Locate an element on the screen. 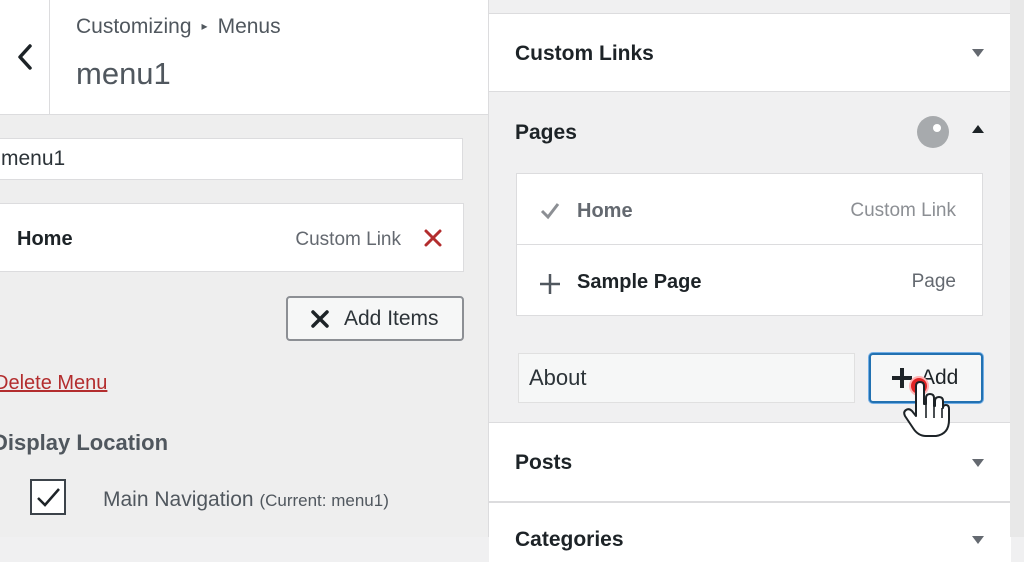 The width and height of the screenshot is (1024, 562). add-items-label: Add Items is located at coordinates (391, 318).